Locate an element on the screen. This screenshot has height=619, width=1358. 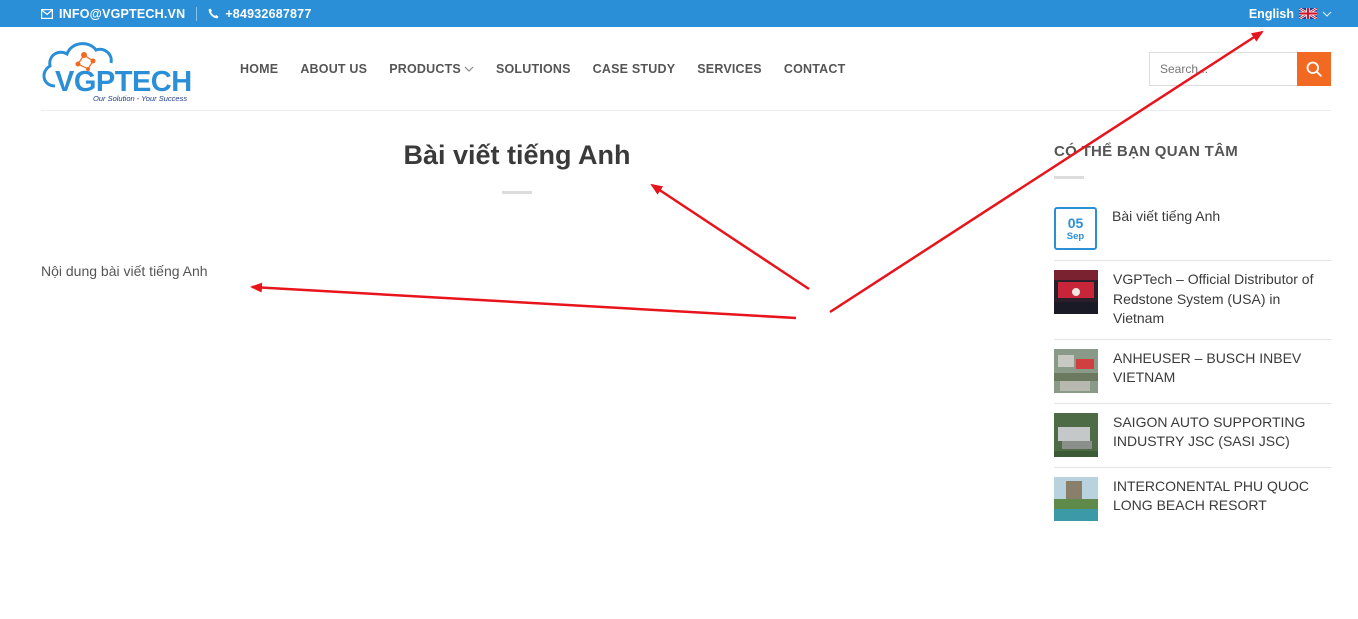
list-item: ANHEUSER – BUSCH INBEV VIETNAM is located at coordinates (1192, 372).